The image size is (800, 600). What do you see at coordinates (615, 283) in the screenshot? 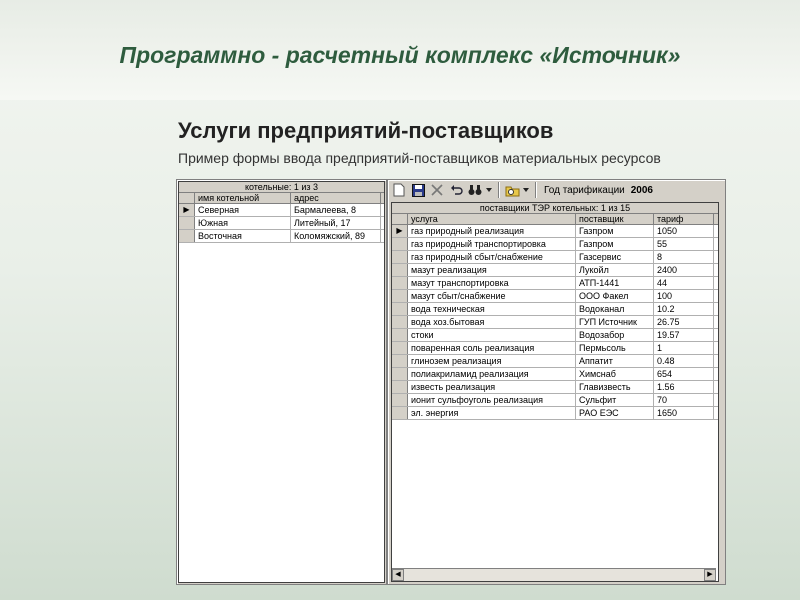
I see `cell-supplier: АТП-1441` at bounding box center [615, 283].